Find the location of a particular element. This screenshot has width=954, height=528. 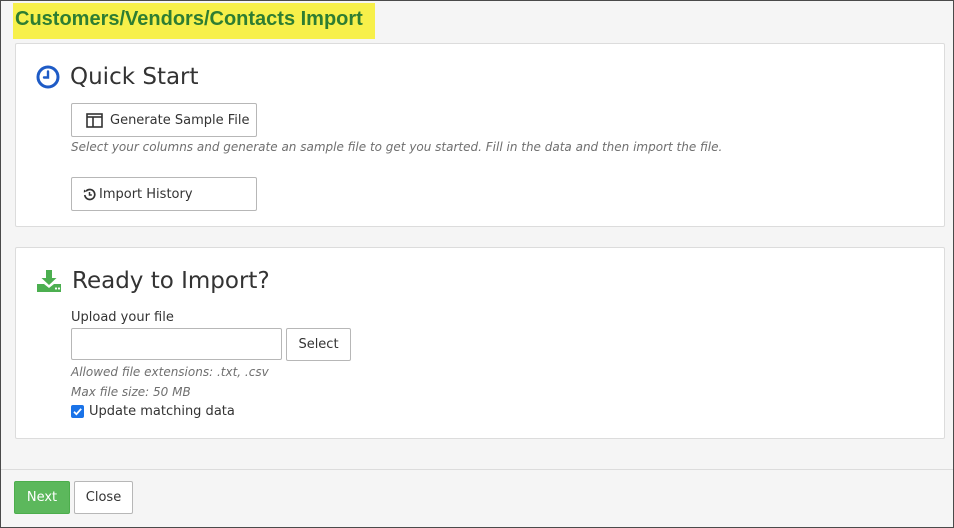

page-title: Customers/Vendors/Contacts Import is located at coordinates (194, 21).